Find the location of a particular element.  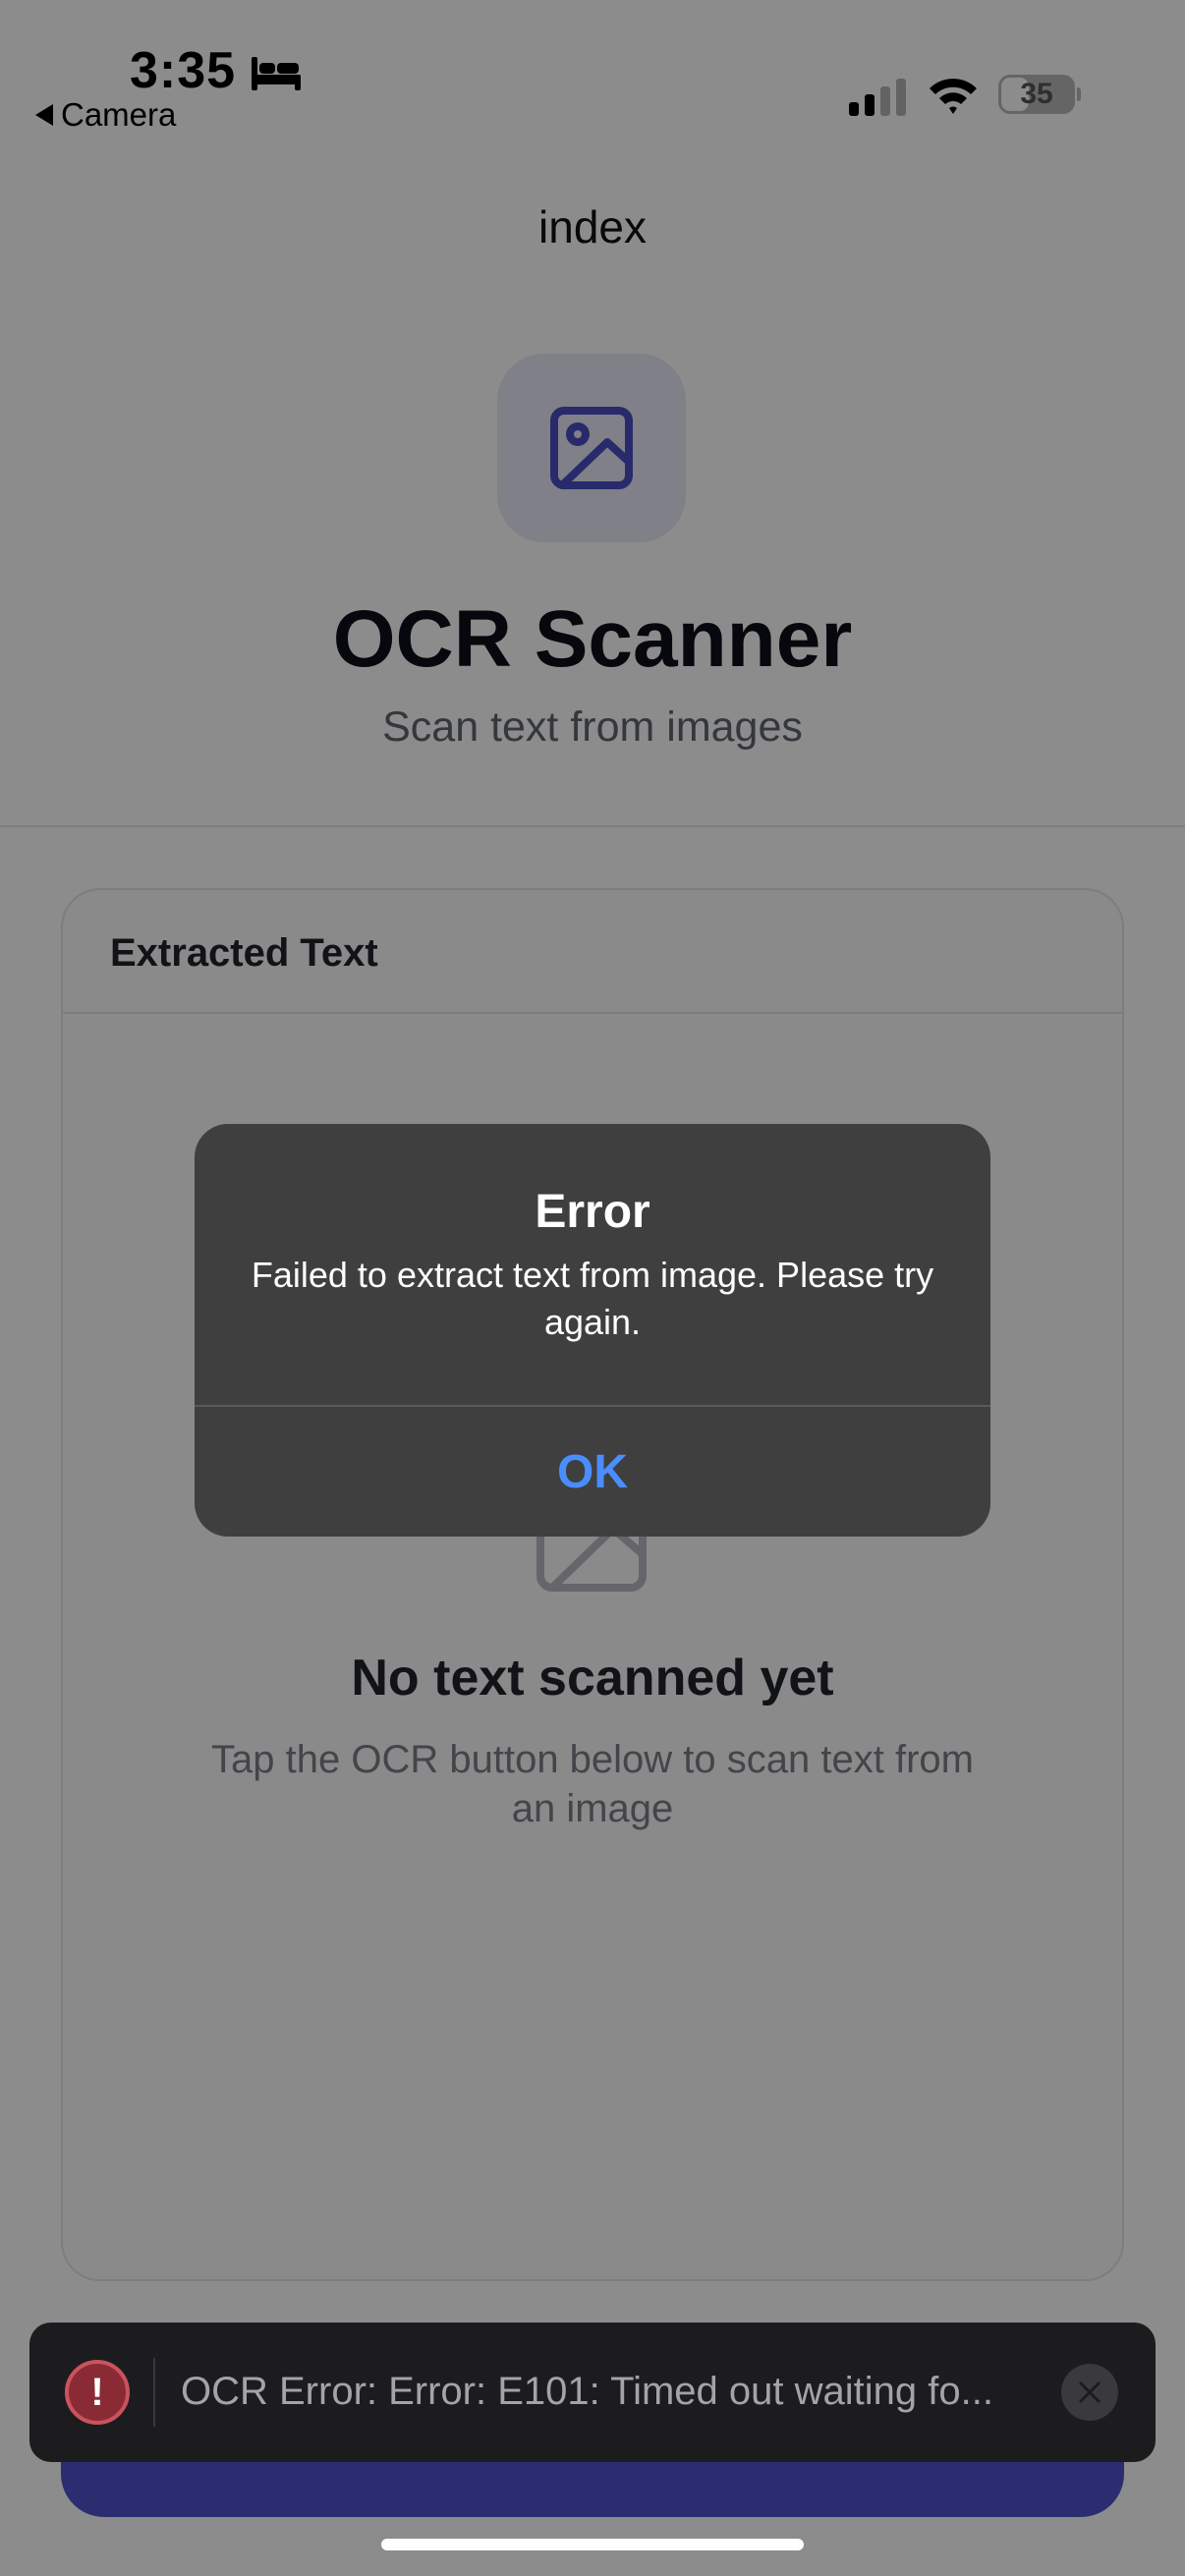

alert-ok-button: OK is located at coordinates (592, 1472).